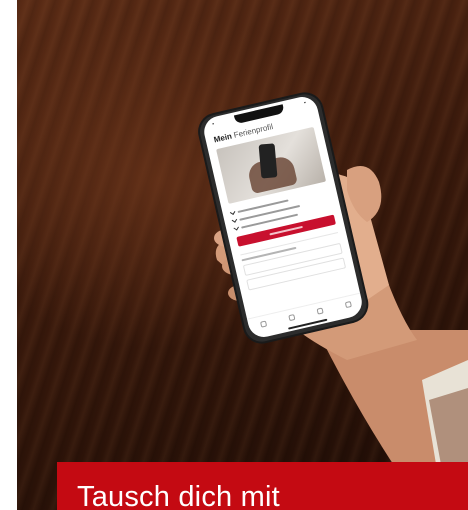  Describe the element at coordinates (286, 230) in the screenshot. I see `text-placeholder` at that location.